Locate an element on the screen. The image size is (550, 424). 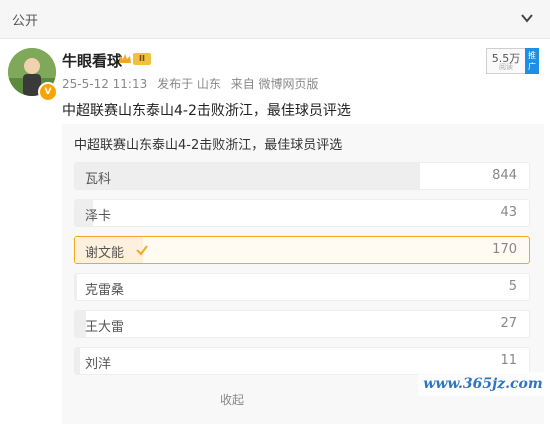
username: 牛眼看球 is located at coordinates (92, 60).